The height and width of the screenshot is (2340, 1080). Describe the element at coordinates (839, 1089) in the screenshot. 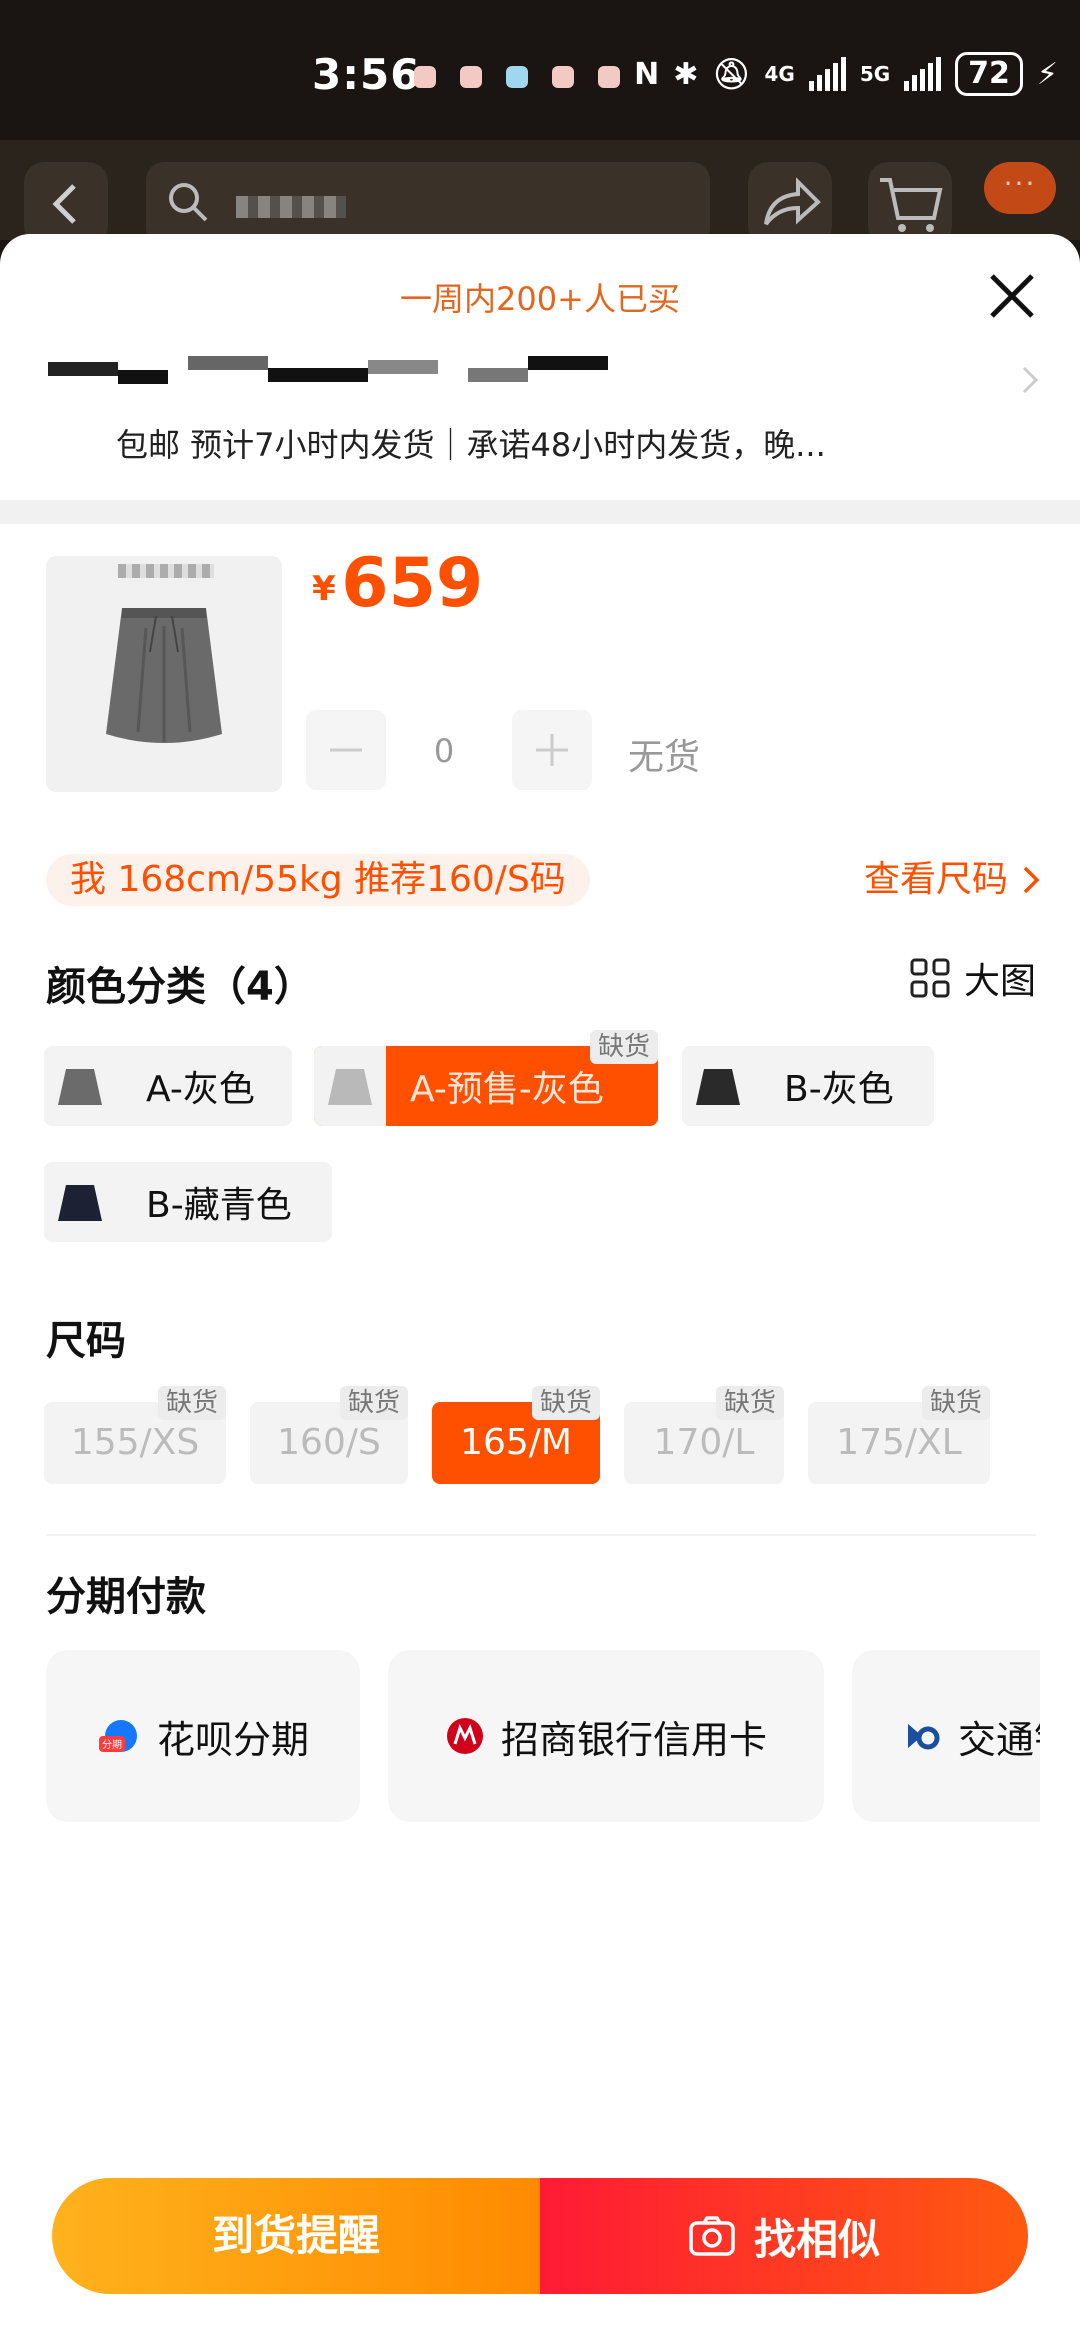

I see `color-option-label: B-灰色` at that location.